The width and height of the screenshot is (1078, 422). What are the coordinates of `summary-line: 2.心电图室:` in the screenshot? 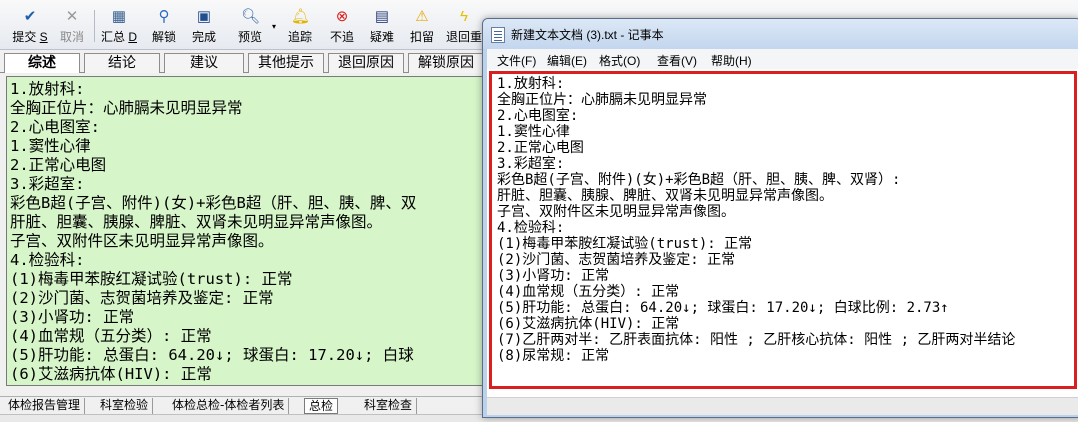 It's located at (55, 127).